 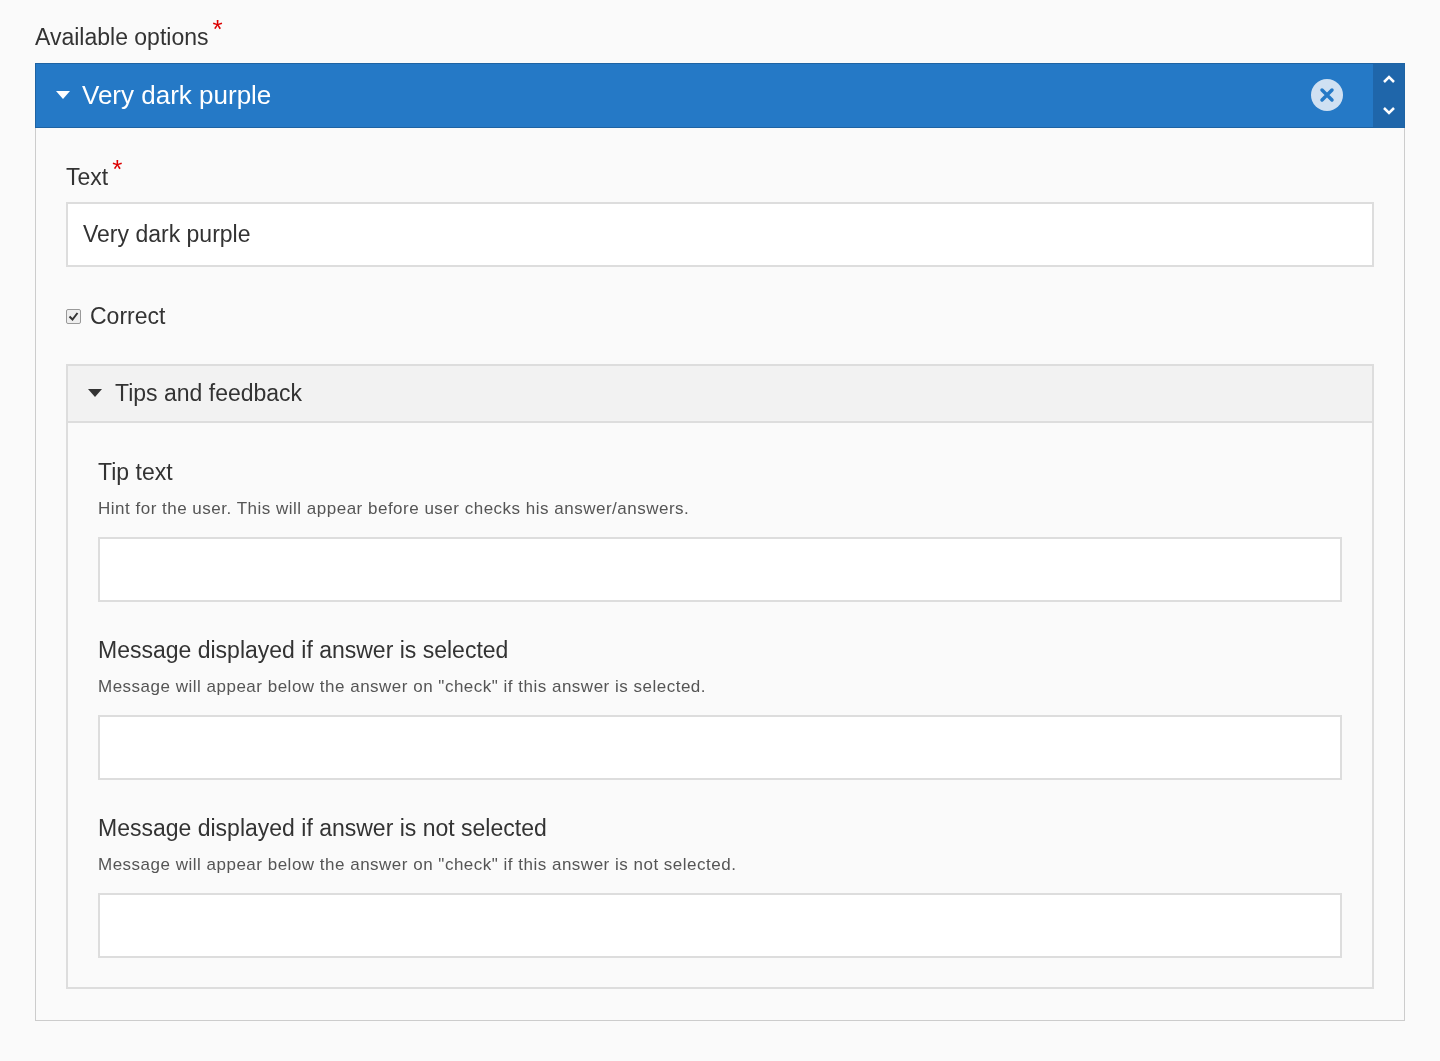 I want to click on chevron-up-icon, so click(x=1388, y=79).